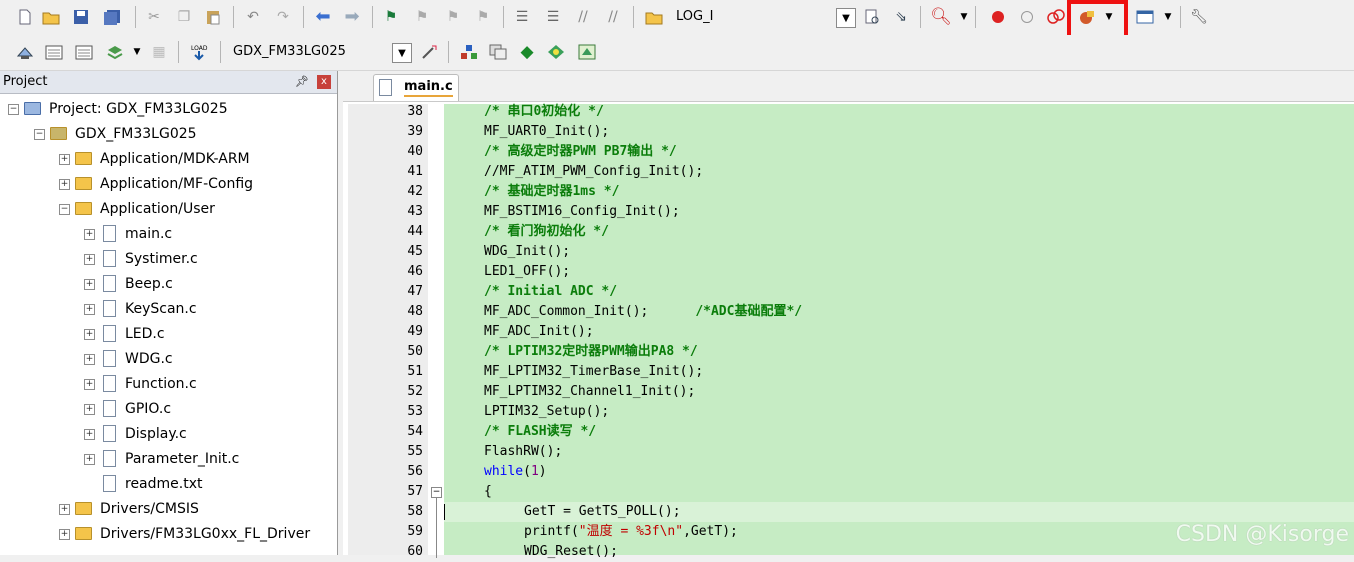 The height and width of the screenshot is (562, 1354). Describe the element at coordinates (168, 359) in the screenshot. I see `tree-item: + WDG.c` at that location.